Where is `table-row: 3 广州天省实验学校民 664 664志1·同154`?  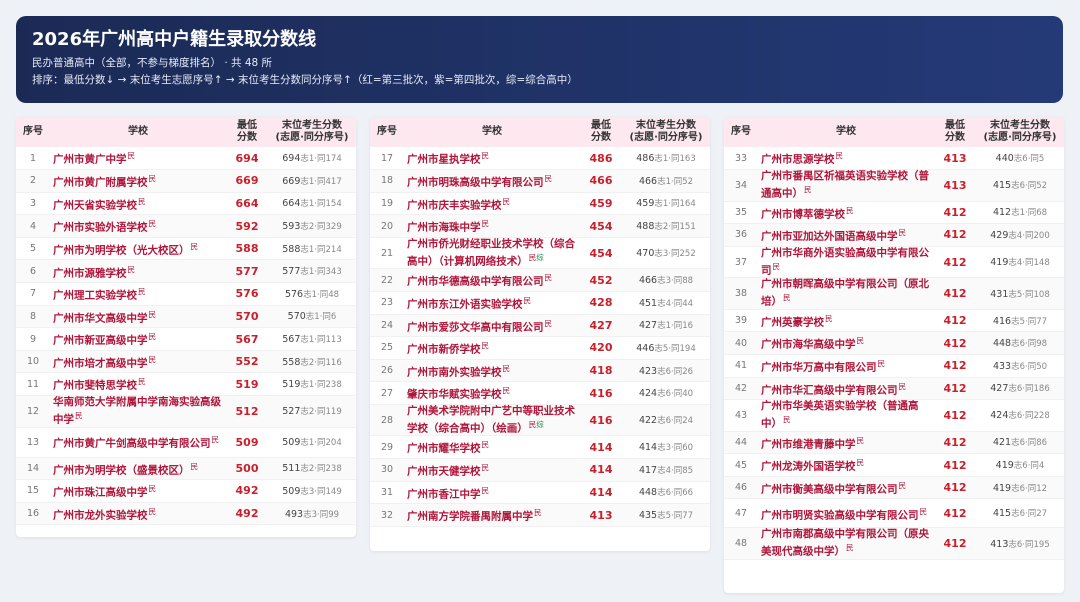 table-row: 3 广州天省实验学校民 664 664志1·同154 is located at coordinates (186, 204).